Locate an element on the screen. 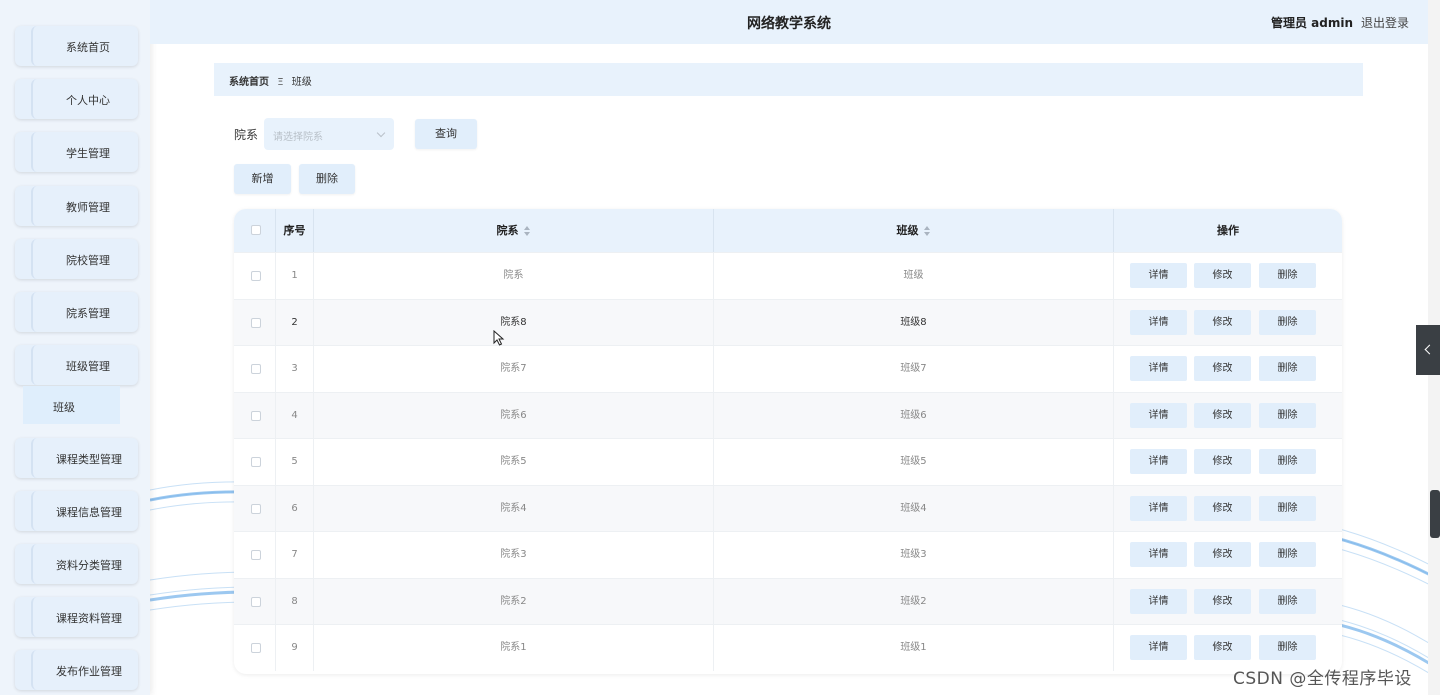 The width and height of the screenshot is (1440, 695). sidebar-item-profile: 个人中心 is located at coordinates (76, 99).